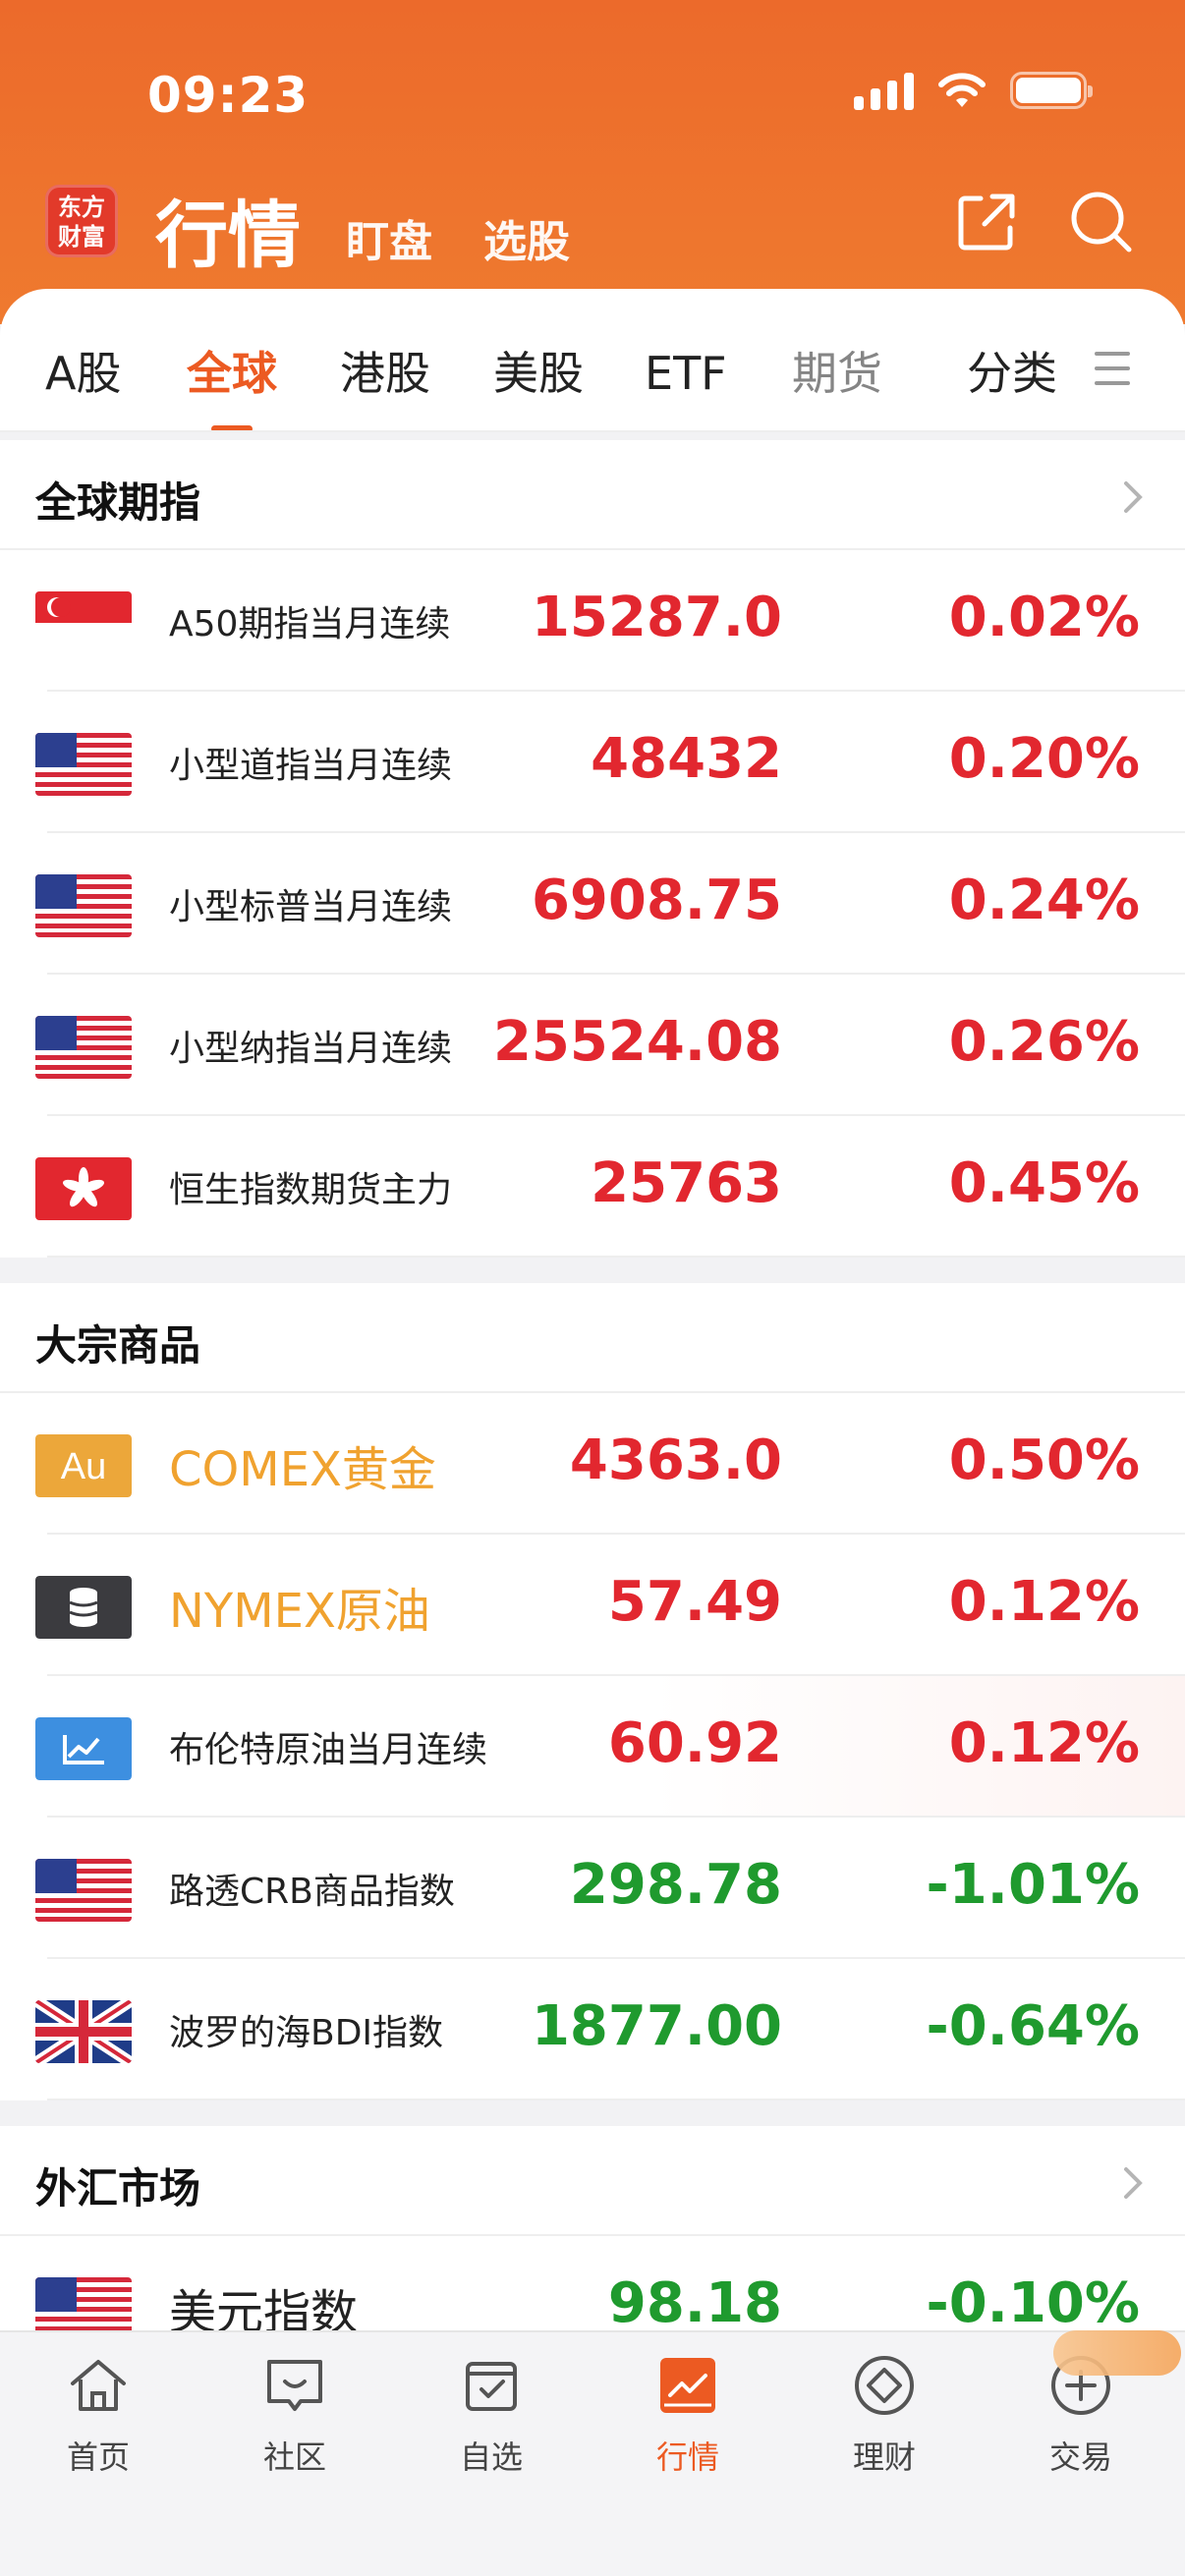 This screenshot has height=2576, width=1185. Describe the element at coordinates (527, 237) in the screenshot. I see `subnav-stock-picker: 选股` at that location.